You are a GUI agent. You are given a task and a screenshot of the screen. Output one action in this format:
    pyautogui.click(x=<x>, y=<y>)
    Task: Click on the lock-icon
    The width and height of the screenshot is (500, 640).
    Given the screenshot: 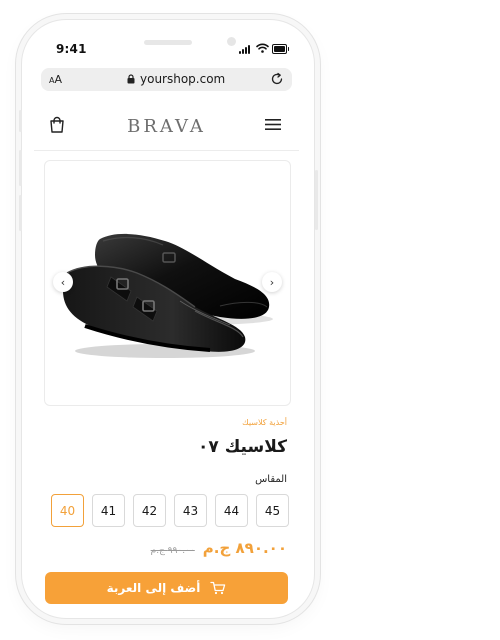 What is the action you would take?
    pyautogui.click(x=131, y=79)
    